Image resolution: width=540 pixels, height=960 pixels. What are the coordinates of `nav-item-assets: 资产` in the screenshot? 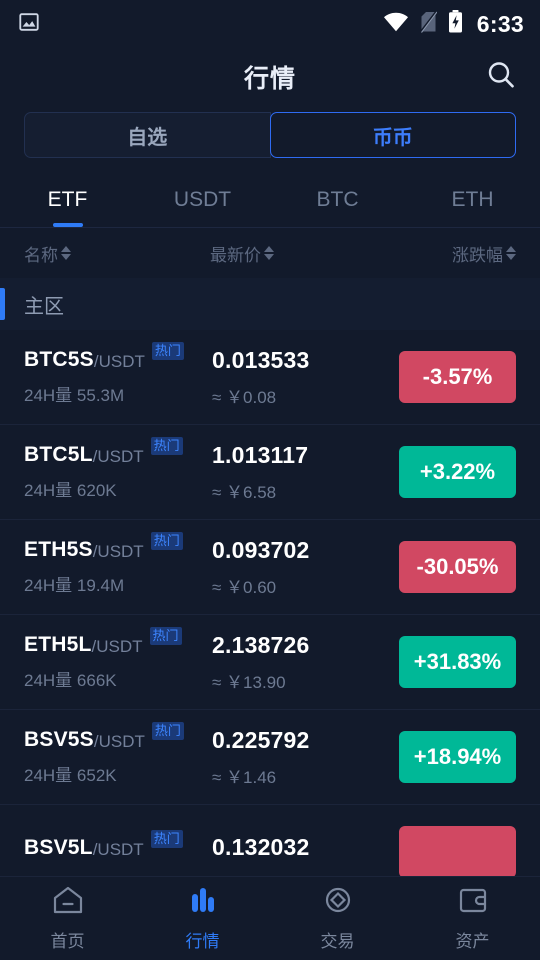 It's located at (472, 918).